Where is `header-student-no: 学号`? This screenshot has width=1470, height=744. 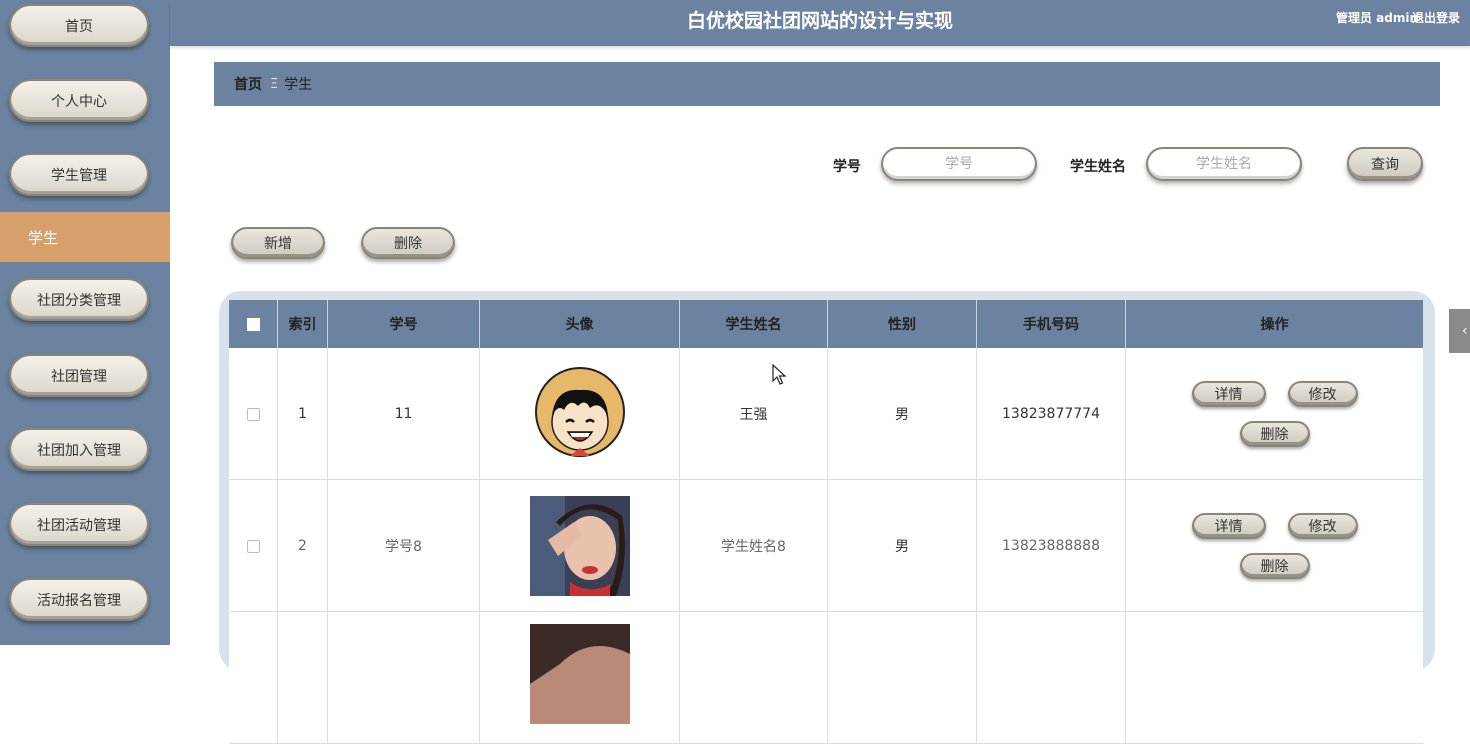
header-student-no: 学号 is located at coordinates (404, 324).